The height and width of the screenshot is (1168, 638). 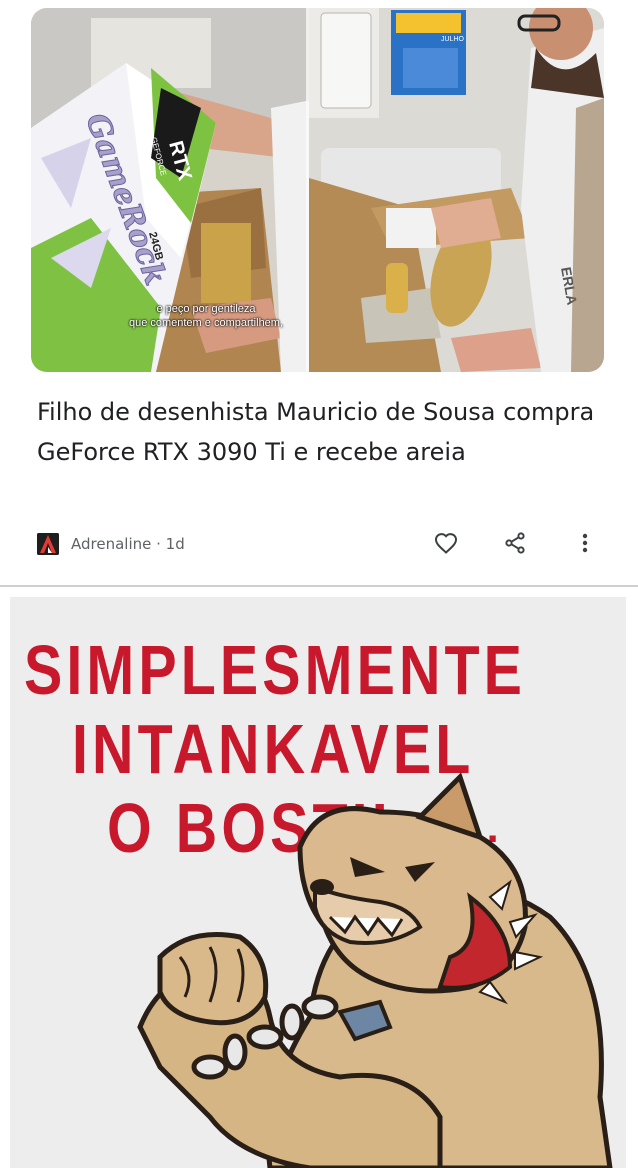 I want to click on adrenaline-logo-icon, so click(x=48, y=544).